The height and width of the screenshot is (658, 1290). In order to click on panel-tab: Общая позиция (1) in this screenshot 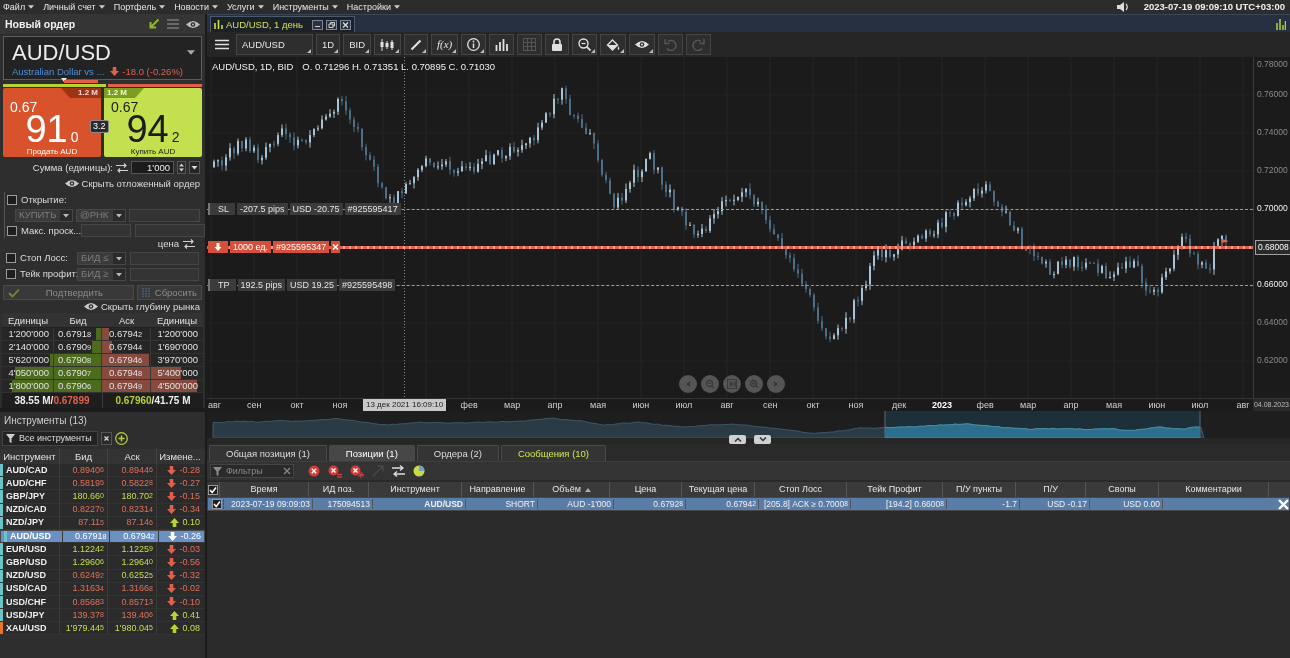, I will do `click(268, 453)`.